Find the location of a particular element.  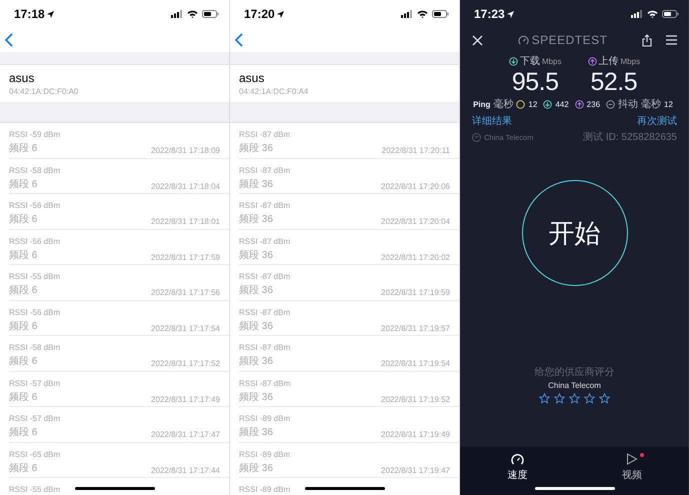

ping-value: 236 is located at coordinates (593, 104).